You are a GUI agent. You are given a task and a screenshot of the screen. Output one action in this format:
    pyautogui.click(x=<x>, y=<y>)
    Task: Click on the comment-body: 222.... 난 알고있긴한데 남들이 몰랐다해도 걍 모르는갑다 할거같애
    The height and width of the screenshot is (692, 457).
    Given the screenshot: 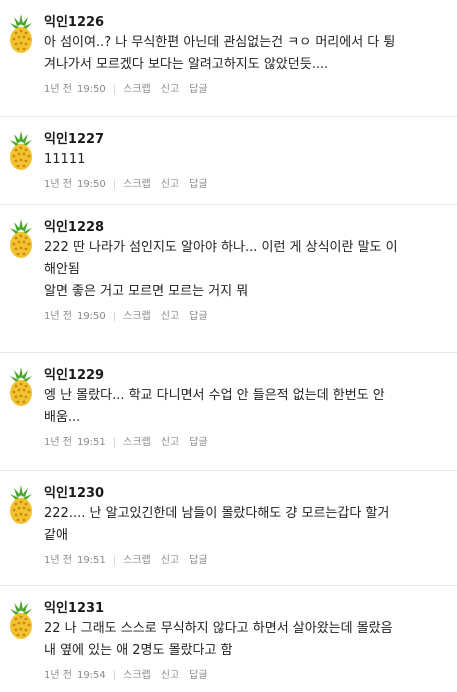 What is the action you would take?
    pyautogui.click(x=247, y=525)
    